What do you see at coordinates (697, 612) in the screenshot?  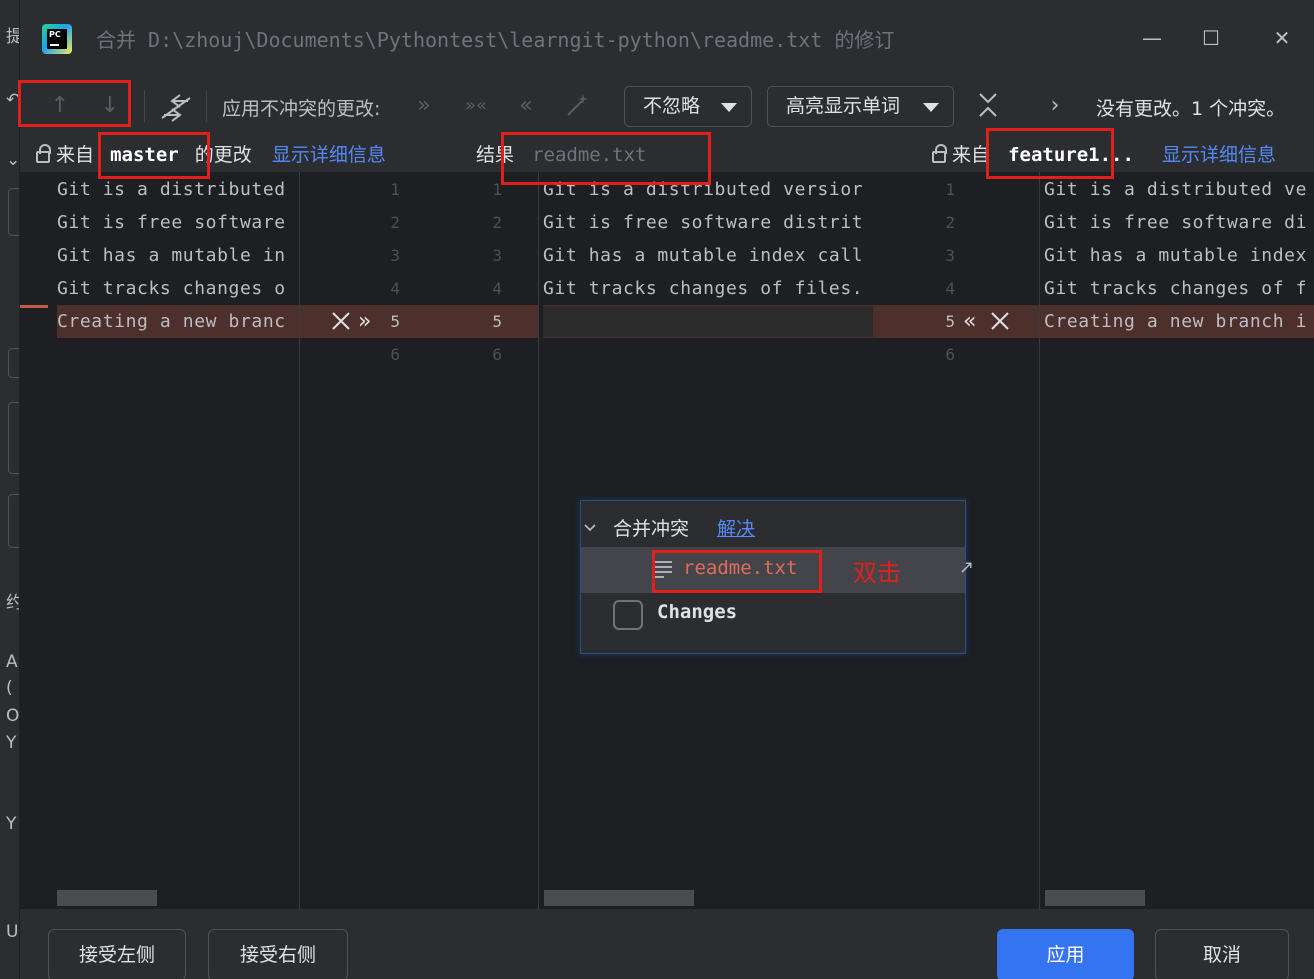 I see `changes-label: Changes` at bounding box center [697, 612].